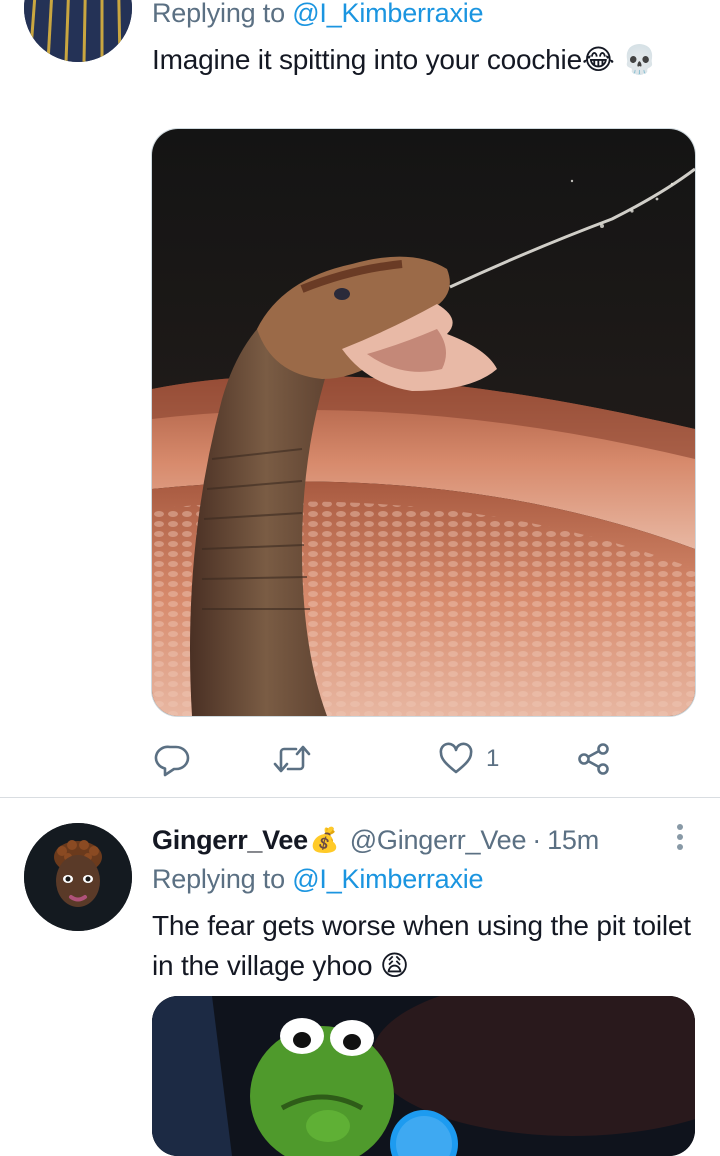 This screenshot has width=720, height=1156. Describe the element at coordinates (438, 840) in the screenshot. I see `user-handle: @Gingerr_Vee` at that location.